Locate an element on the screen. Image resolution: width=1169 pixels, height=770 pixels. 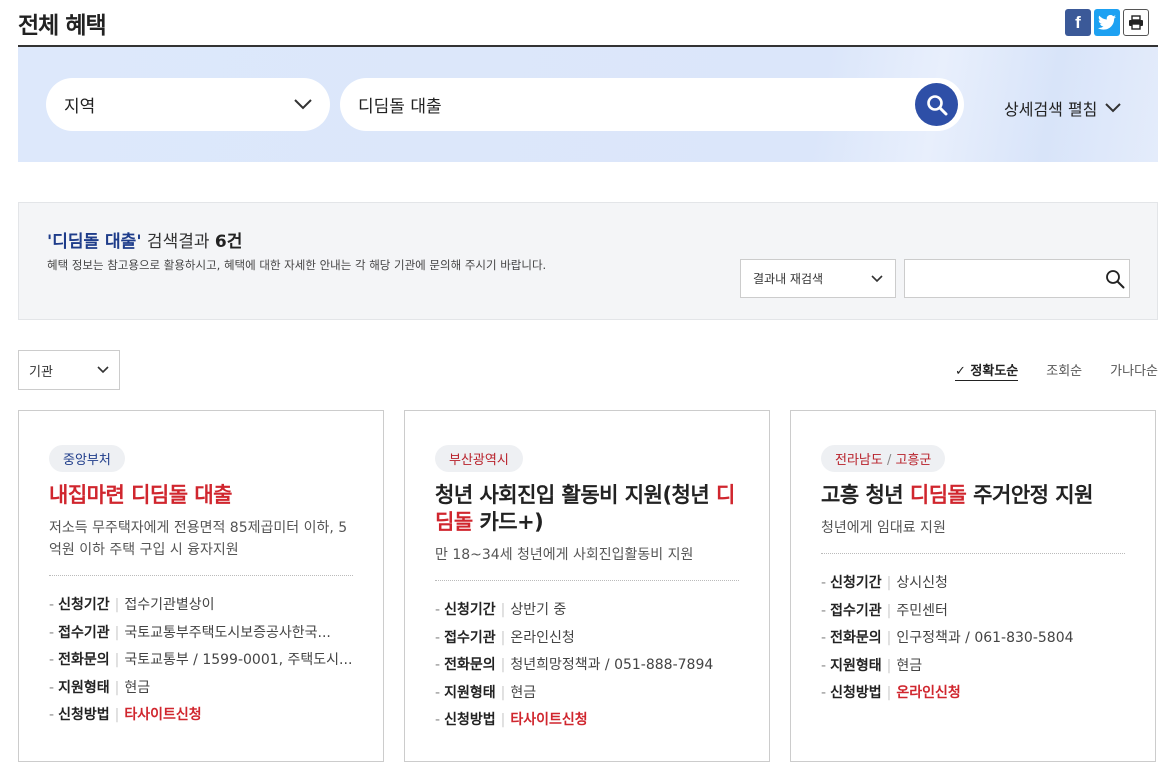
print-icon is located at coordinates (1136, 22).